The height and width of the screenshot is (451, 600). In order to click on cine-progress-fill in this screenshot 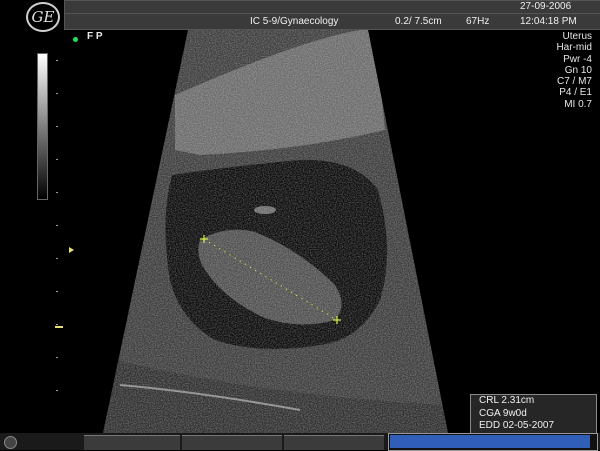, I will do `click(490, 441)`.